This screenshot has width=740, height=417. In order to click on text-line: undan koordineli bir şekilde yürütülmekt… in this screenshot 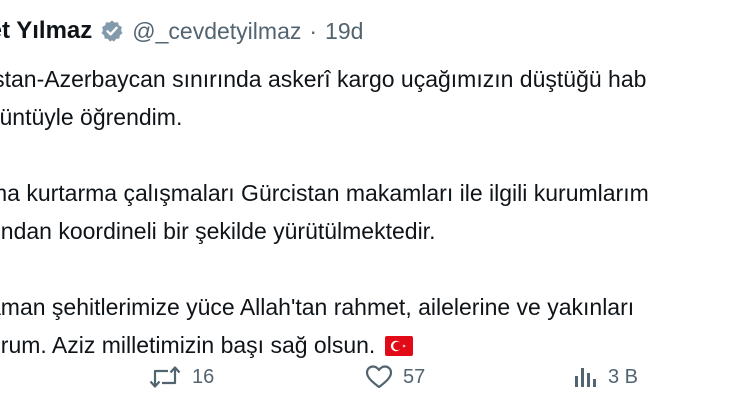, I will do `click(218, 231)`.